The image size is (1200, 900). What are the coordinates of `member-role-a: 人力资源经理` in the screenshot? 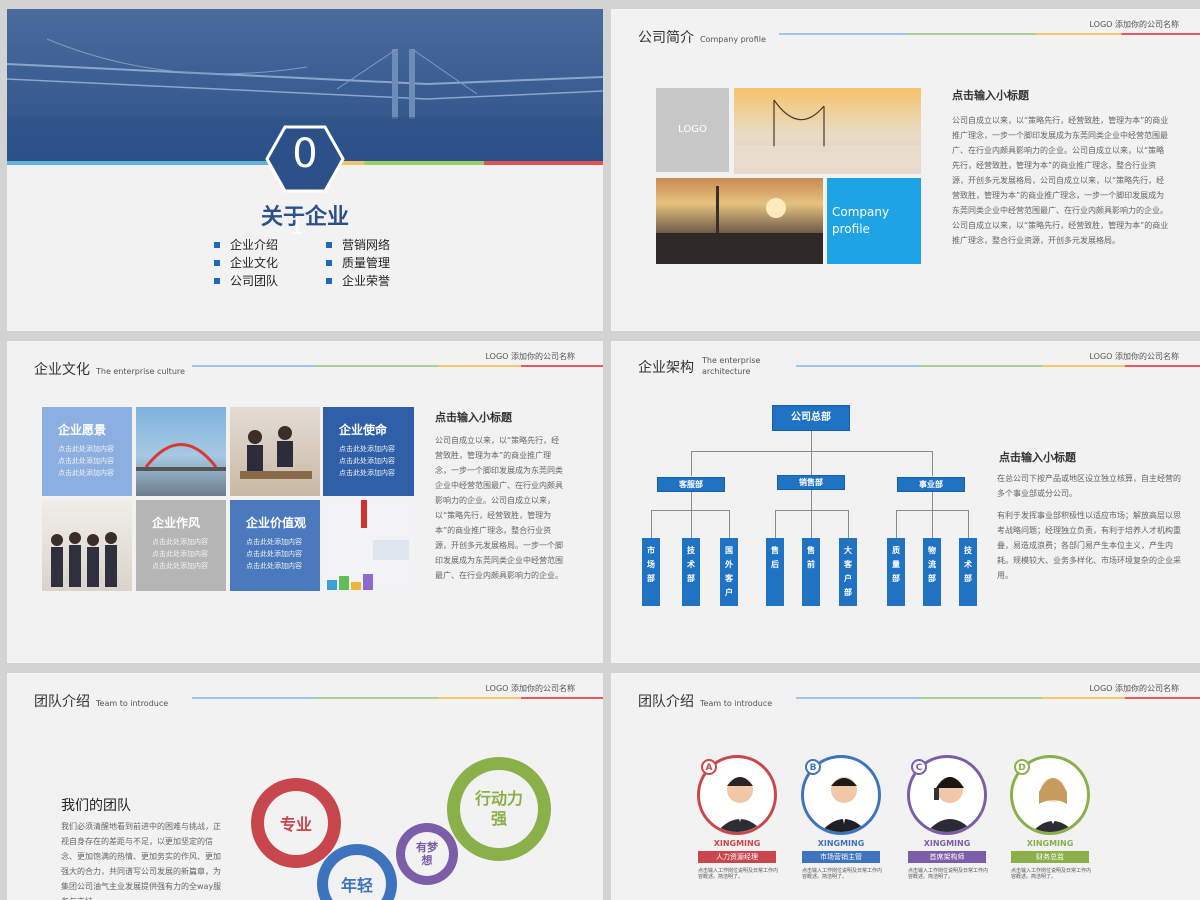 It's located at (737, 857).